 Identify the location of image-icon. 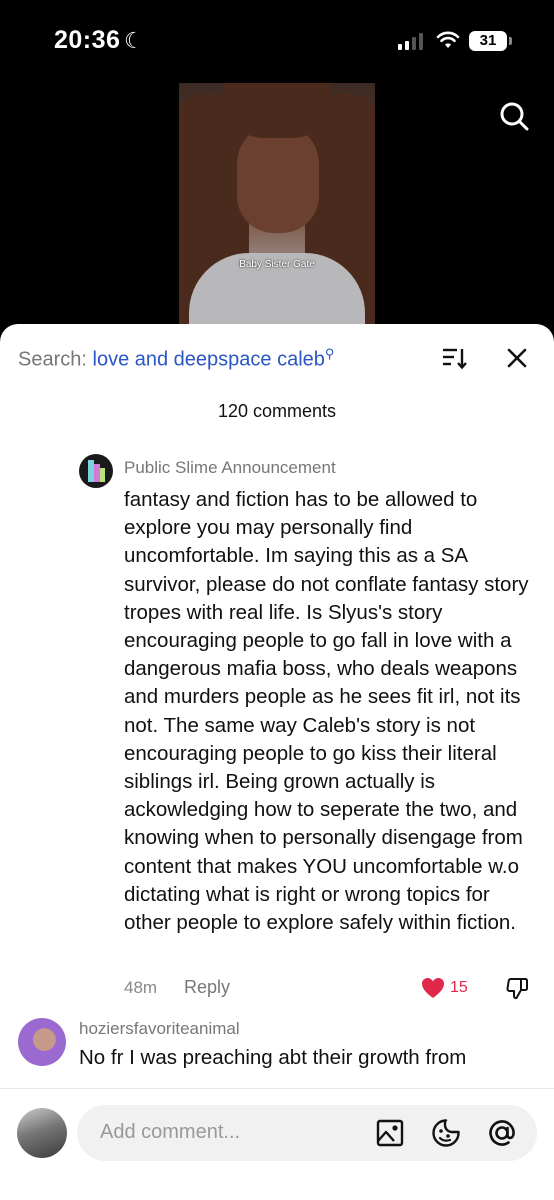
(390, 1133).